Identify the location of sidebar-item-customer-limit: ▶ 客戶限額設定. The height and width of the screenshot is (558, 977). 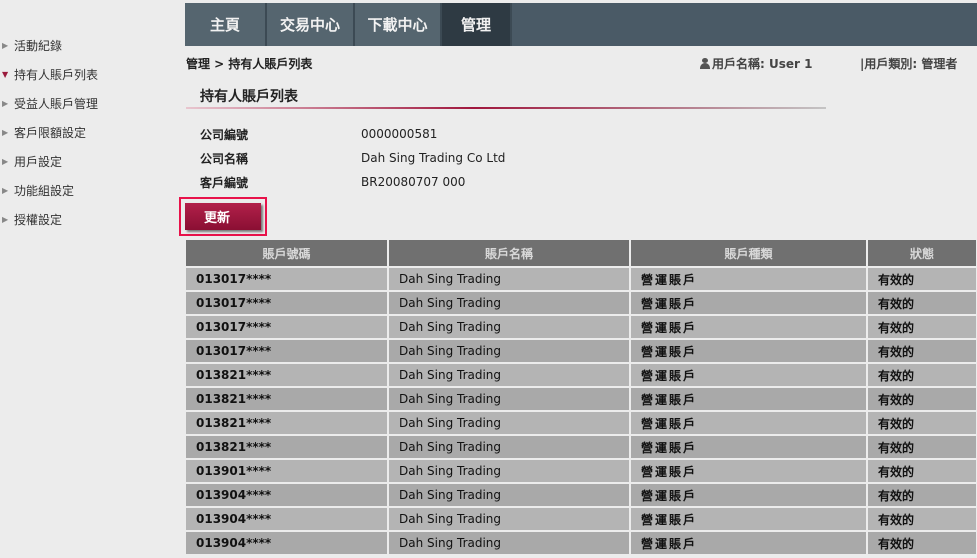
(90, 132).